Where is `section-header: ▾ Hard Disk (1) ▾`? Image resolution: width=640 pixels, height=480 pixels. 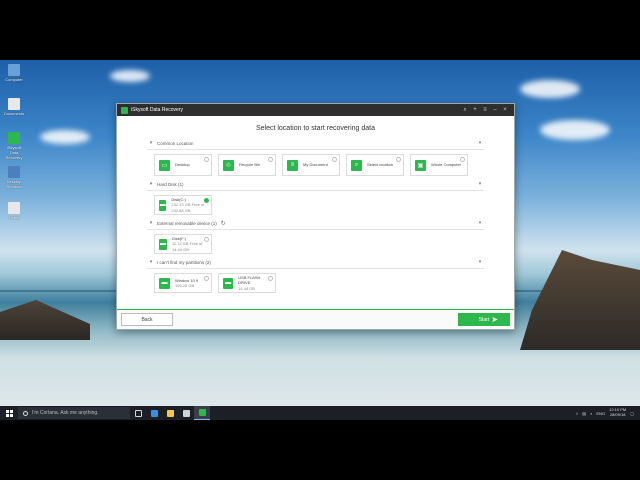 section-header: ▾ Hard Disk (1) ▾ is located at coordinates (315, 186).